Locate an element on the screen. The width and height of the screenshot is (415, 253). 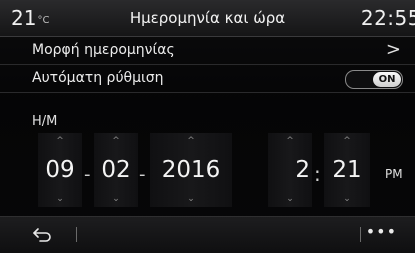
hour-value: 2 is located at coordinates (302, 170).